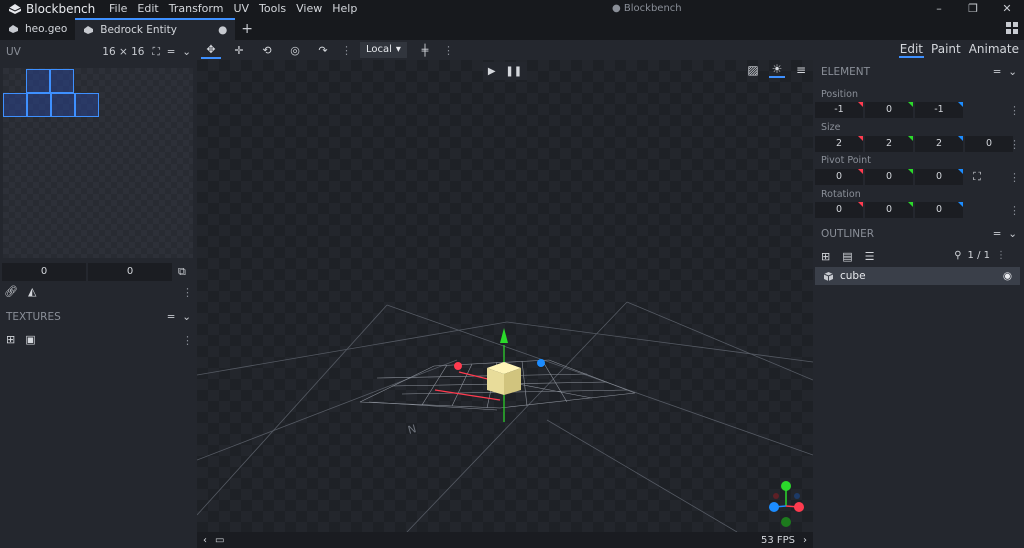 The width and height of the screenshot is (1024, 548). I want to click on view-gizmo, so click(786, 504).